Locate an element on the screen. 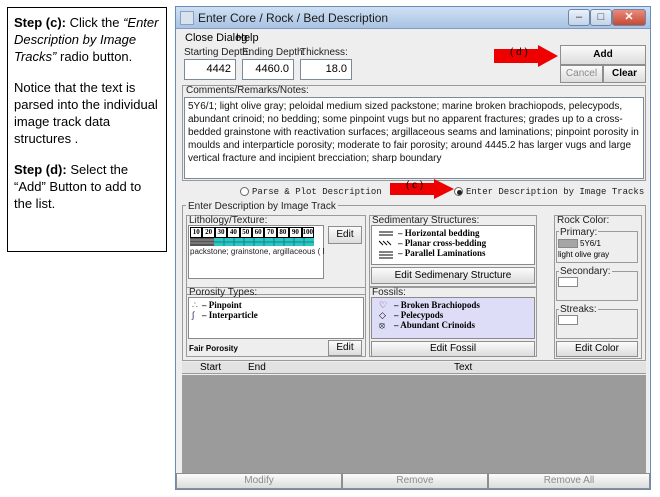 Image resolution: width=660 pixels, height=497 pixels. callout-c-label: ( c ) is located at coordinates (415, 185).